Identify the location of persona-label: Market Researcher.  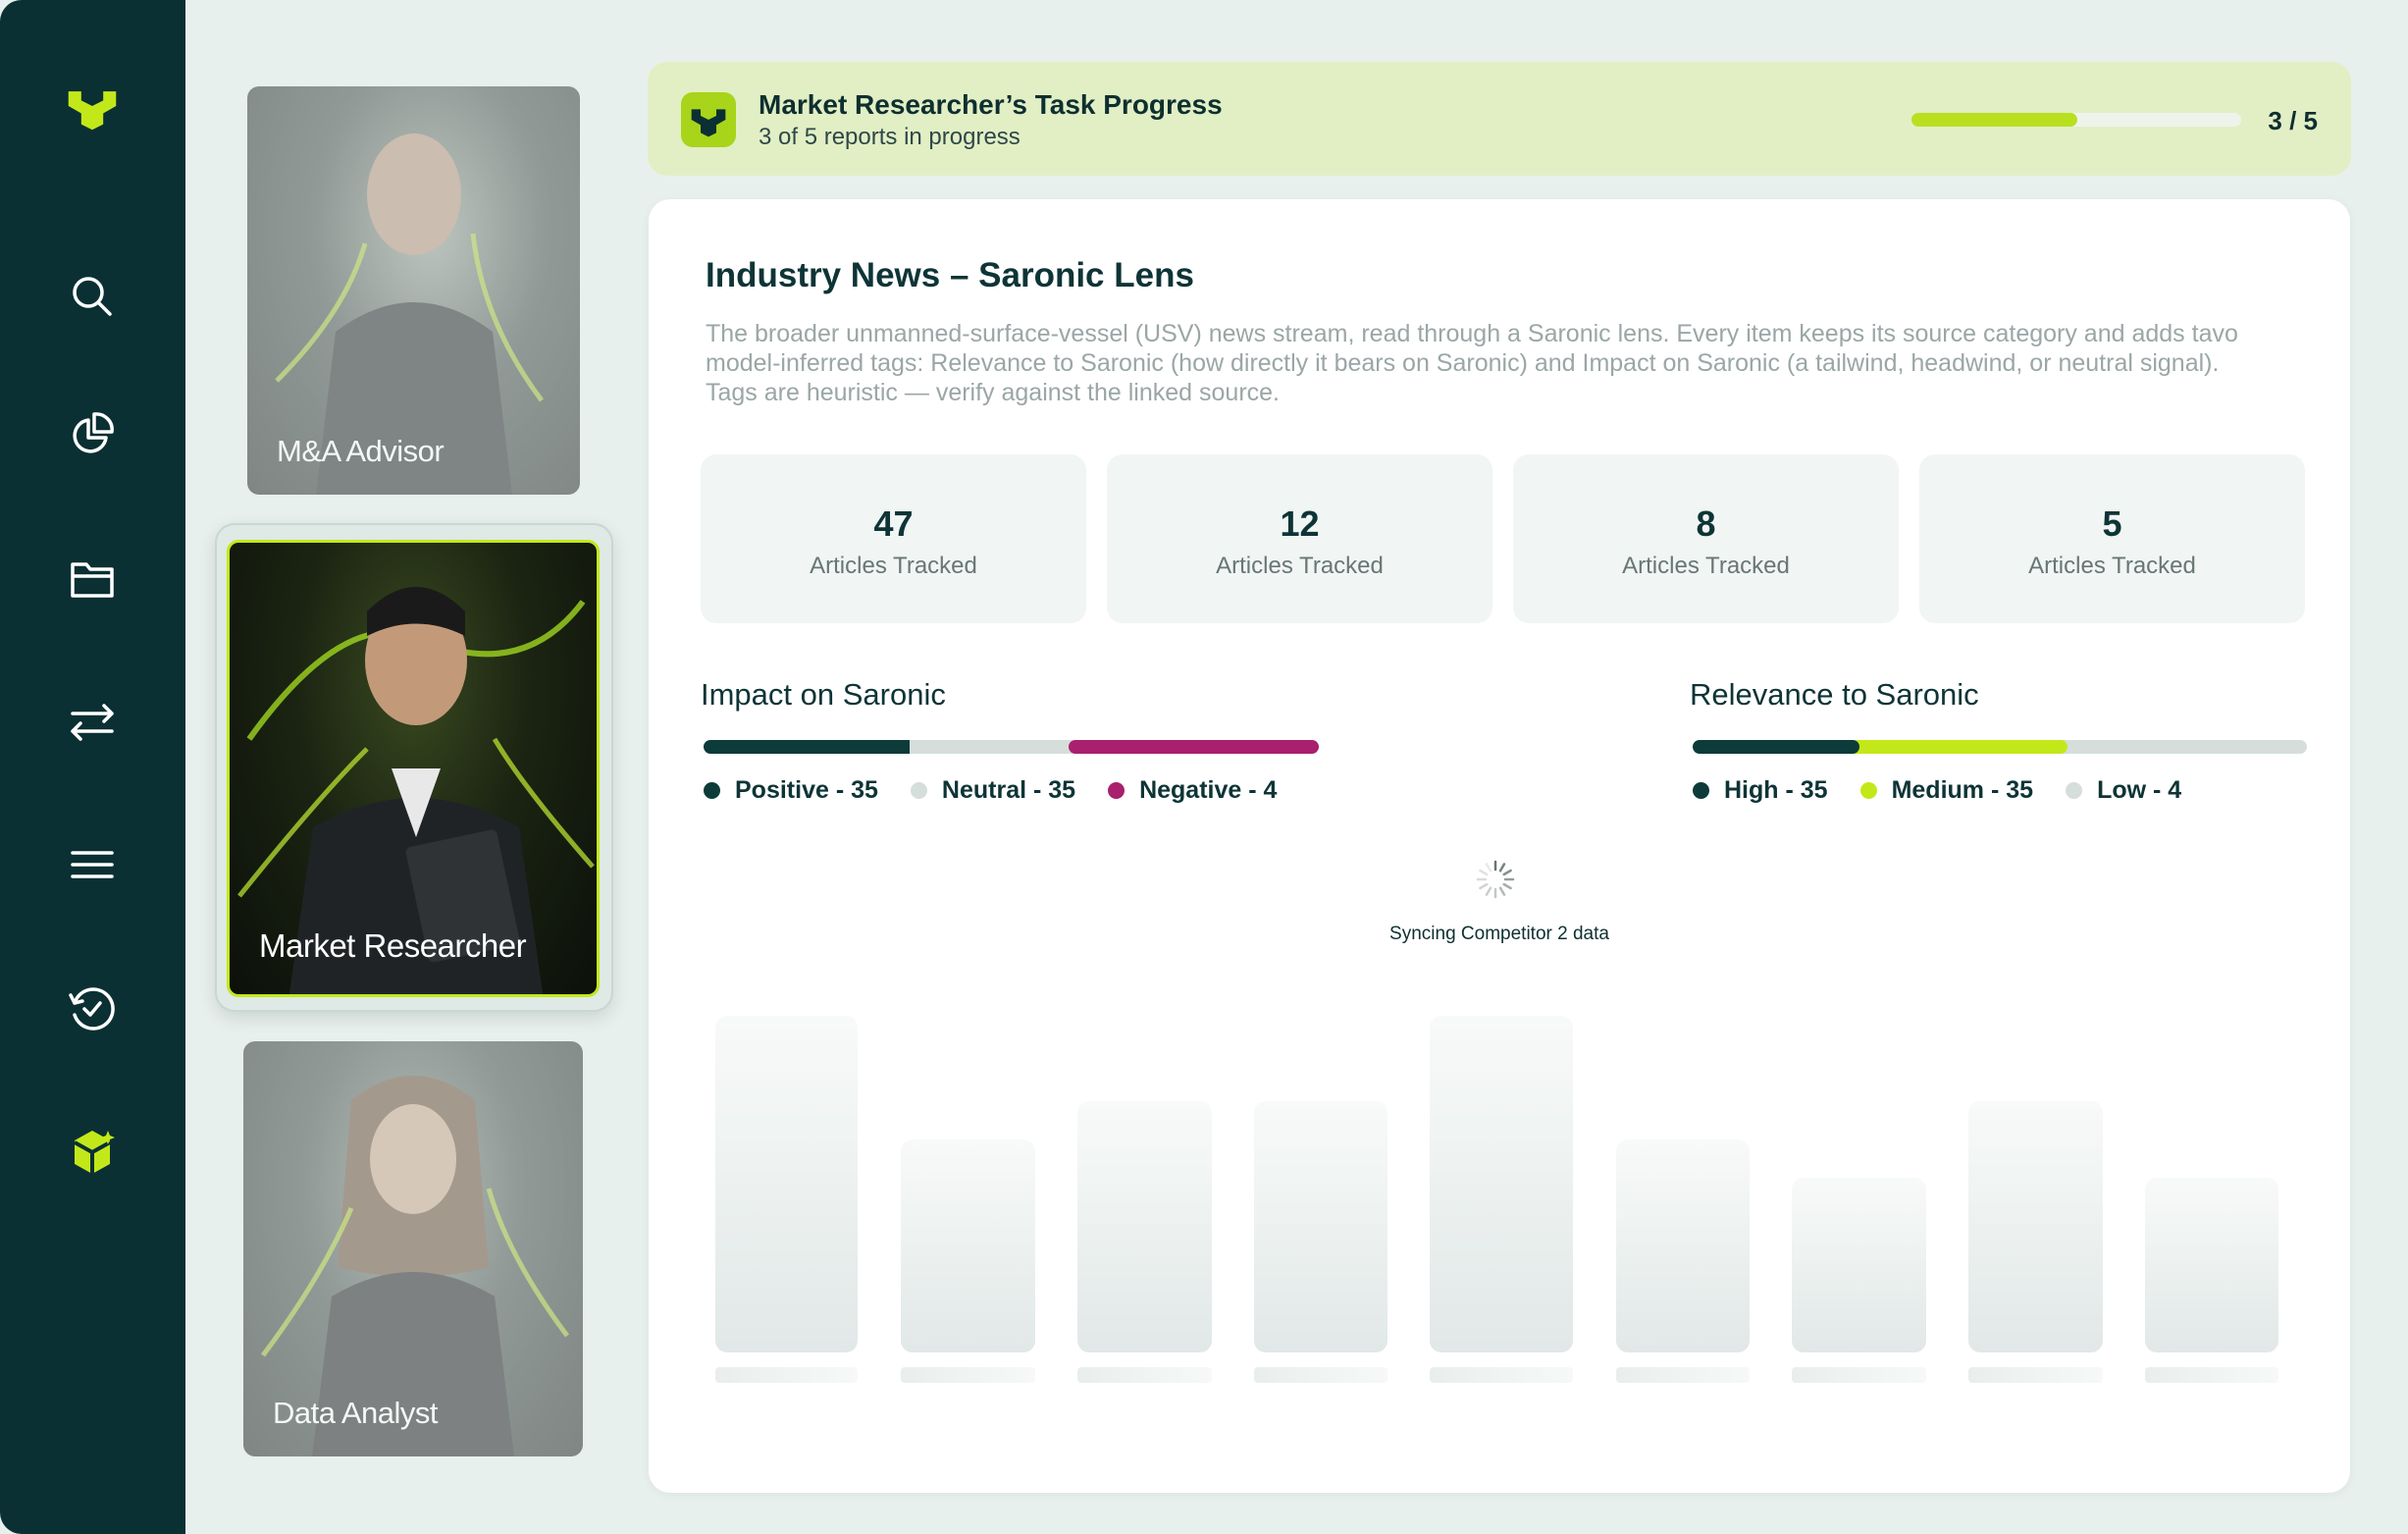
(393, 945).